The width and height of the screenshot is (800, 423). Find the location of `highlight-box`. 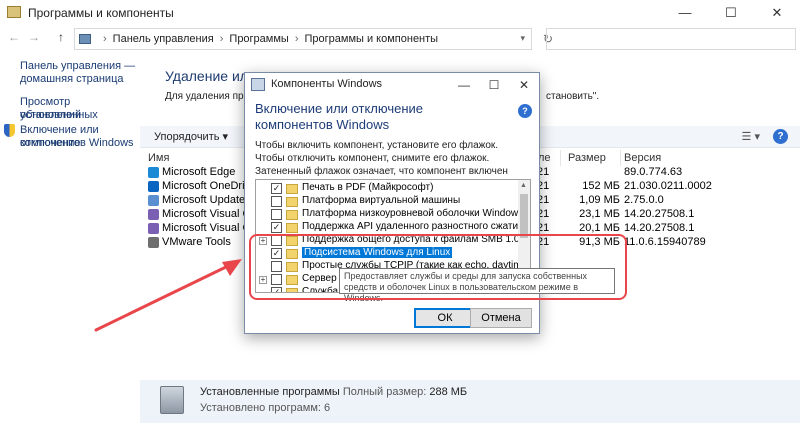

highlight-box is located at coordinates (438, 267).